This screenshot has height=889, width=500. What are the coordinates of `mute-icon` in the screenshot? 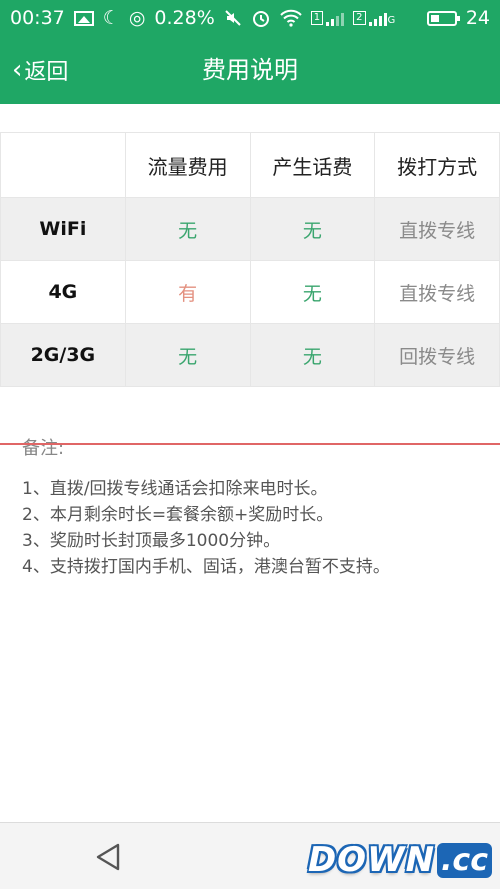 It's located at (233, 18).